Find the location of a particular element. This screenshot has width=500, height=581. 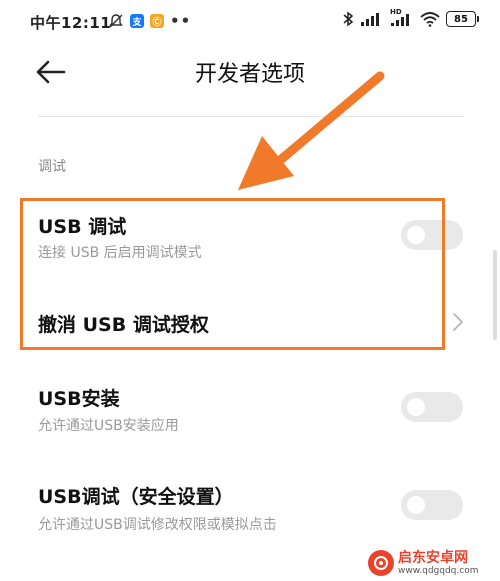

site-watermark: 启东安卓网 www.qdgqdq.com is located at coordinates (433, 563).